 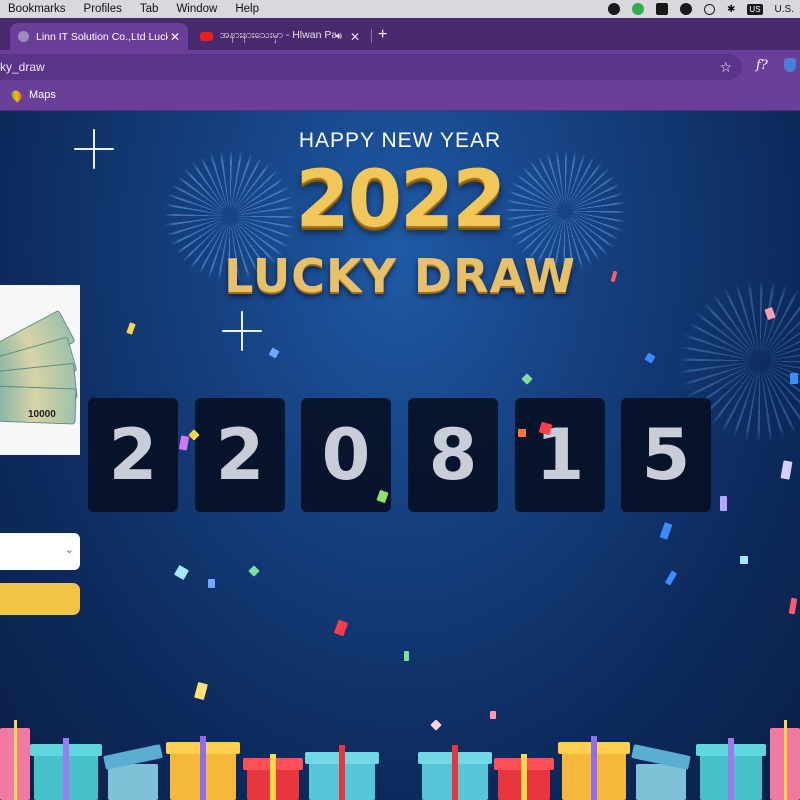 I want to click on tab-youtube: အနားနားသေးမှာ - Hlwan Pa 🔊︎ ✕, so click(x=280, y=36).